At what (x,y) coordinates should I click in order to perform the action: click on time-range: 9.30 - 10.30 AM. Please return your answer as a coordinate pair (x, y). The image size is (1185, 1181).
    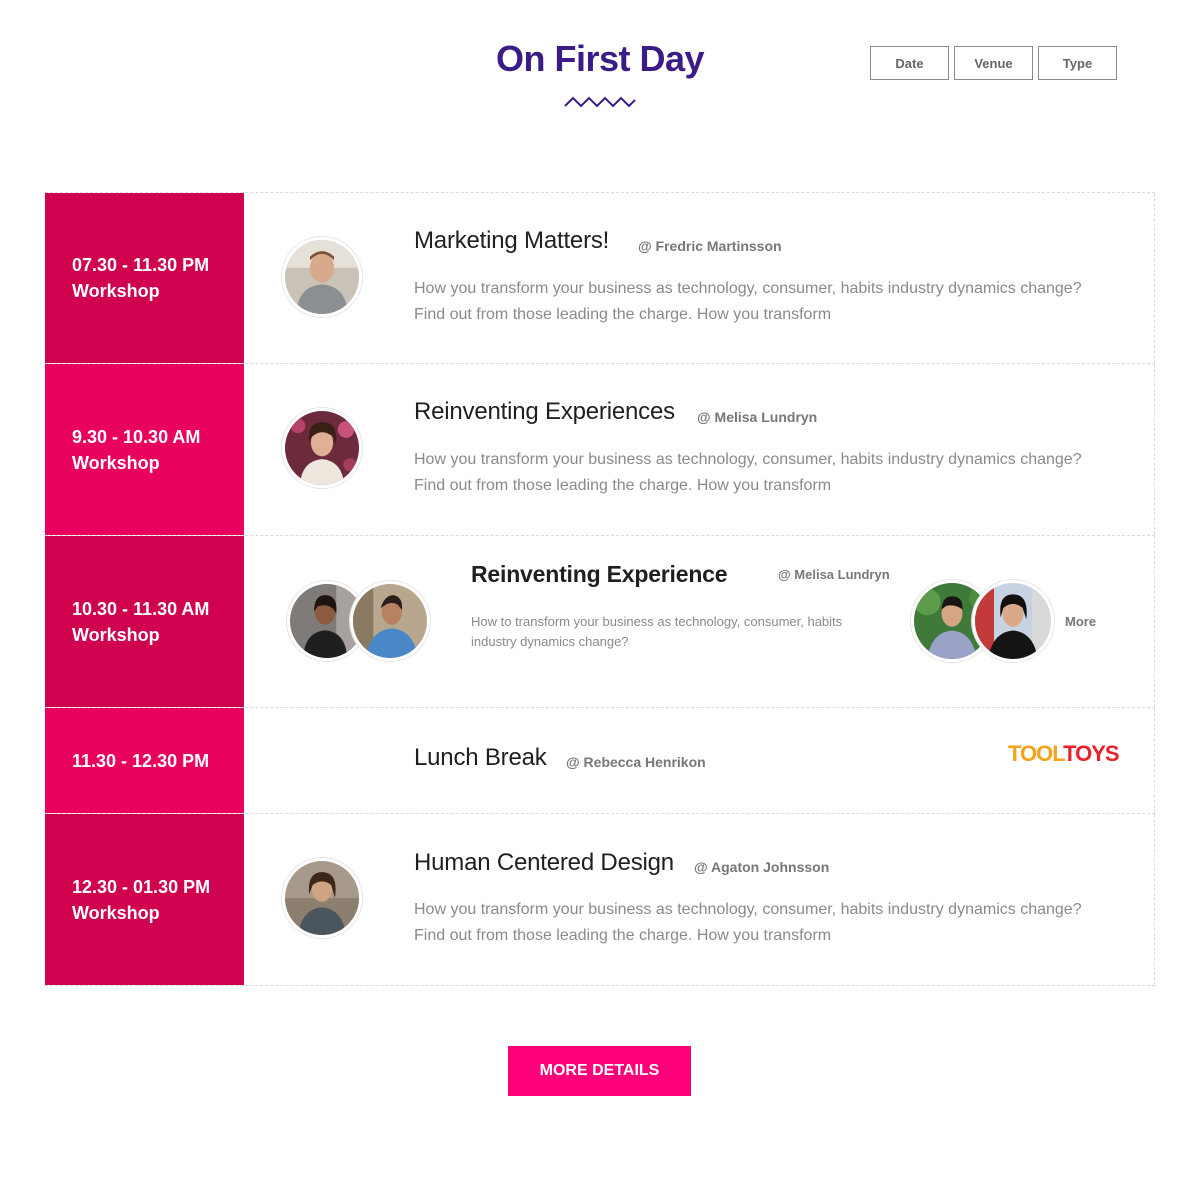
    Looking at the image, I should click on (136, 436).